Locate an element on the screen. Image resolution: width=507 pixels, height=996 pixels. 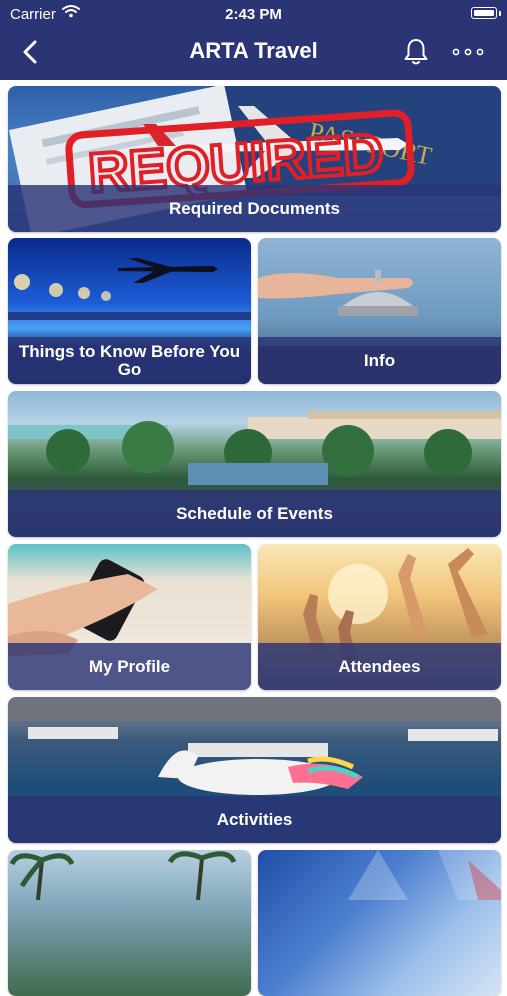
tile-schedule-of-events: Schedule of Events is located at coordinates (254, 464).